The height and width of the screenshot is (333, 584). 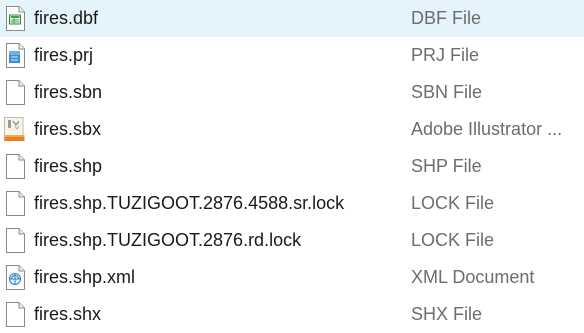 I want to click on file-name: fires.shp.TUZIGOOT.2876.4588.sr.lock, so click(x=189, y=203).